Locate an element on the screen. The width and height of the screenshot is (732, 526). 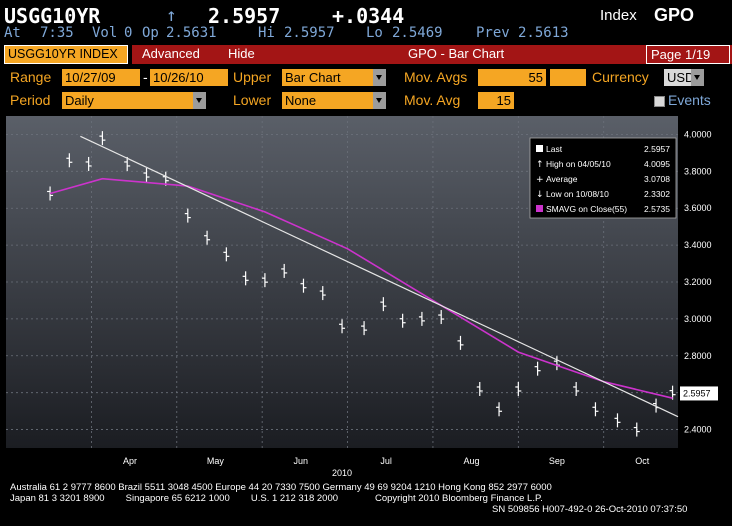
y-tick-label: 2.4000 is located at coordinates (698, 430).